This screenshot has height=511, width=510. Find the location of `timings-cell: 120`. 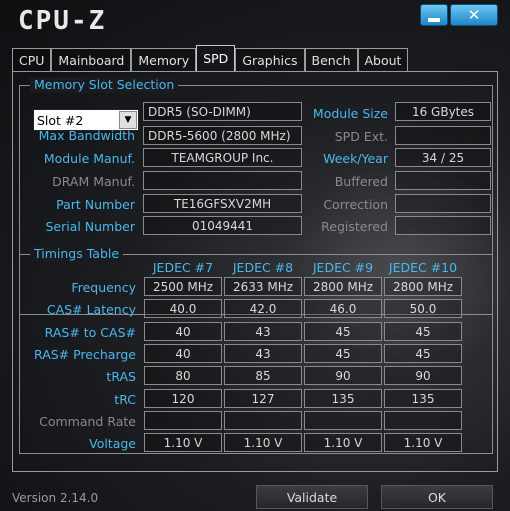

timings-cell: 120 is located at coordinates (183, 398).